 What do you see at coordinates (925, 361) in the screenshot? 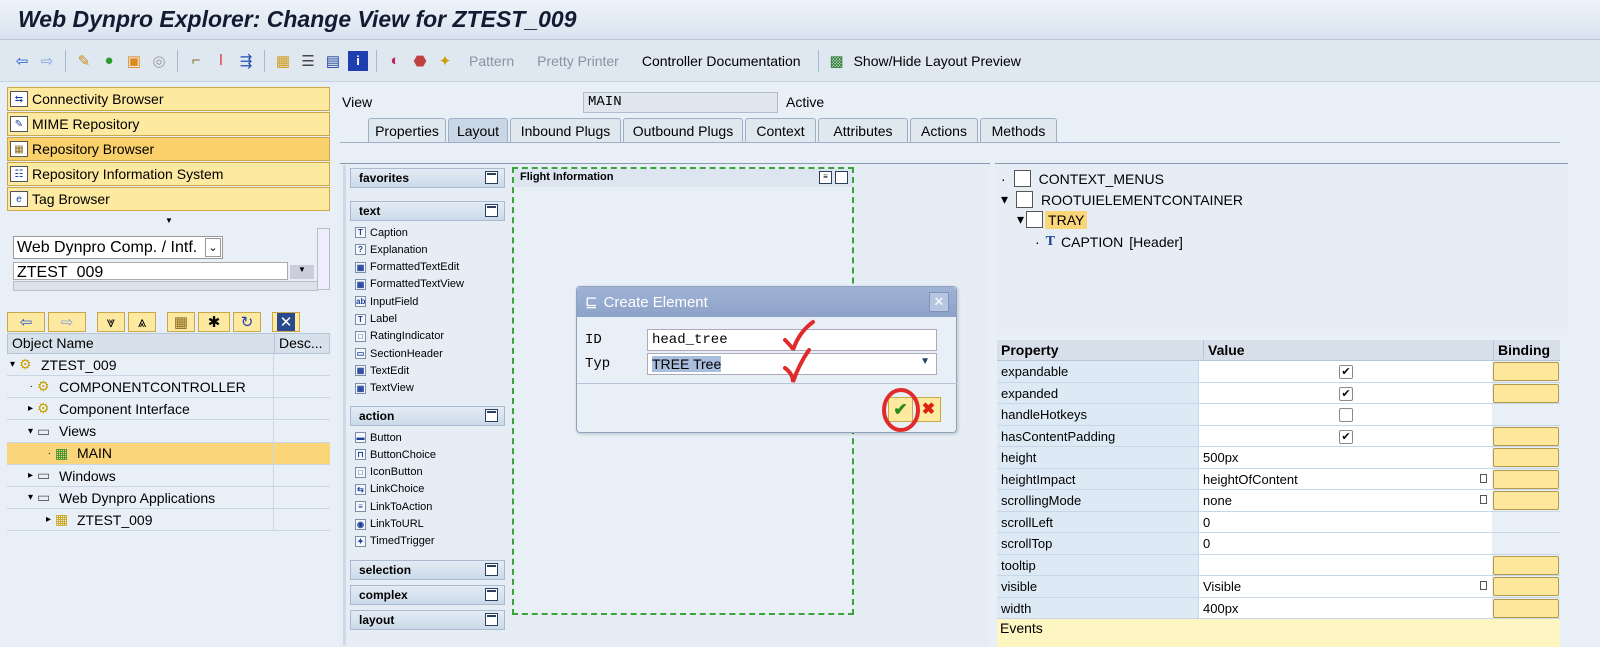
I see `dropdown-arrow-icon: ▼` at bounding box center [925, 361].